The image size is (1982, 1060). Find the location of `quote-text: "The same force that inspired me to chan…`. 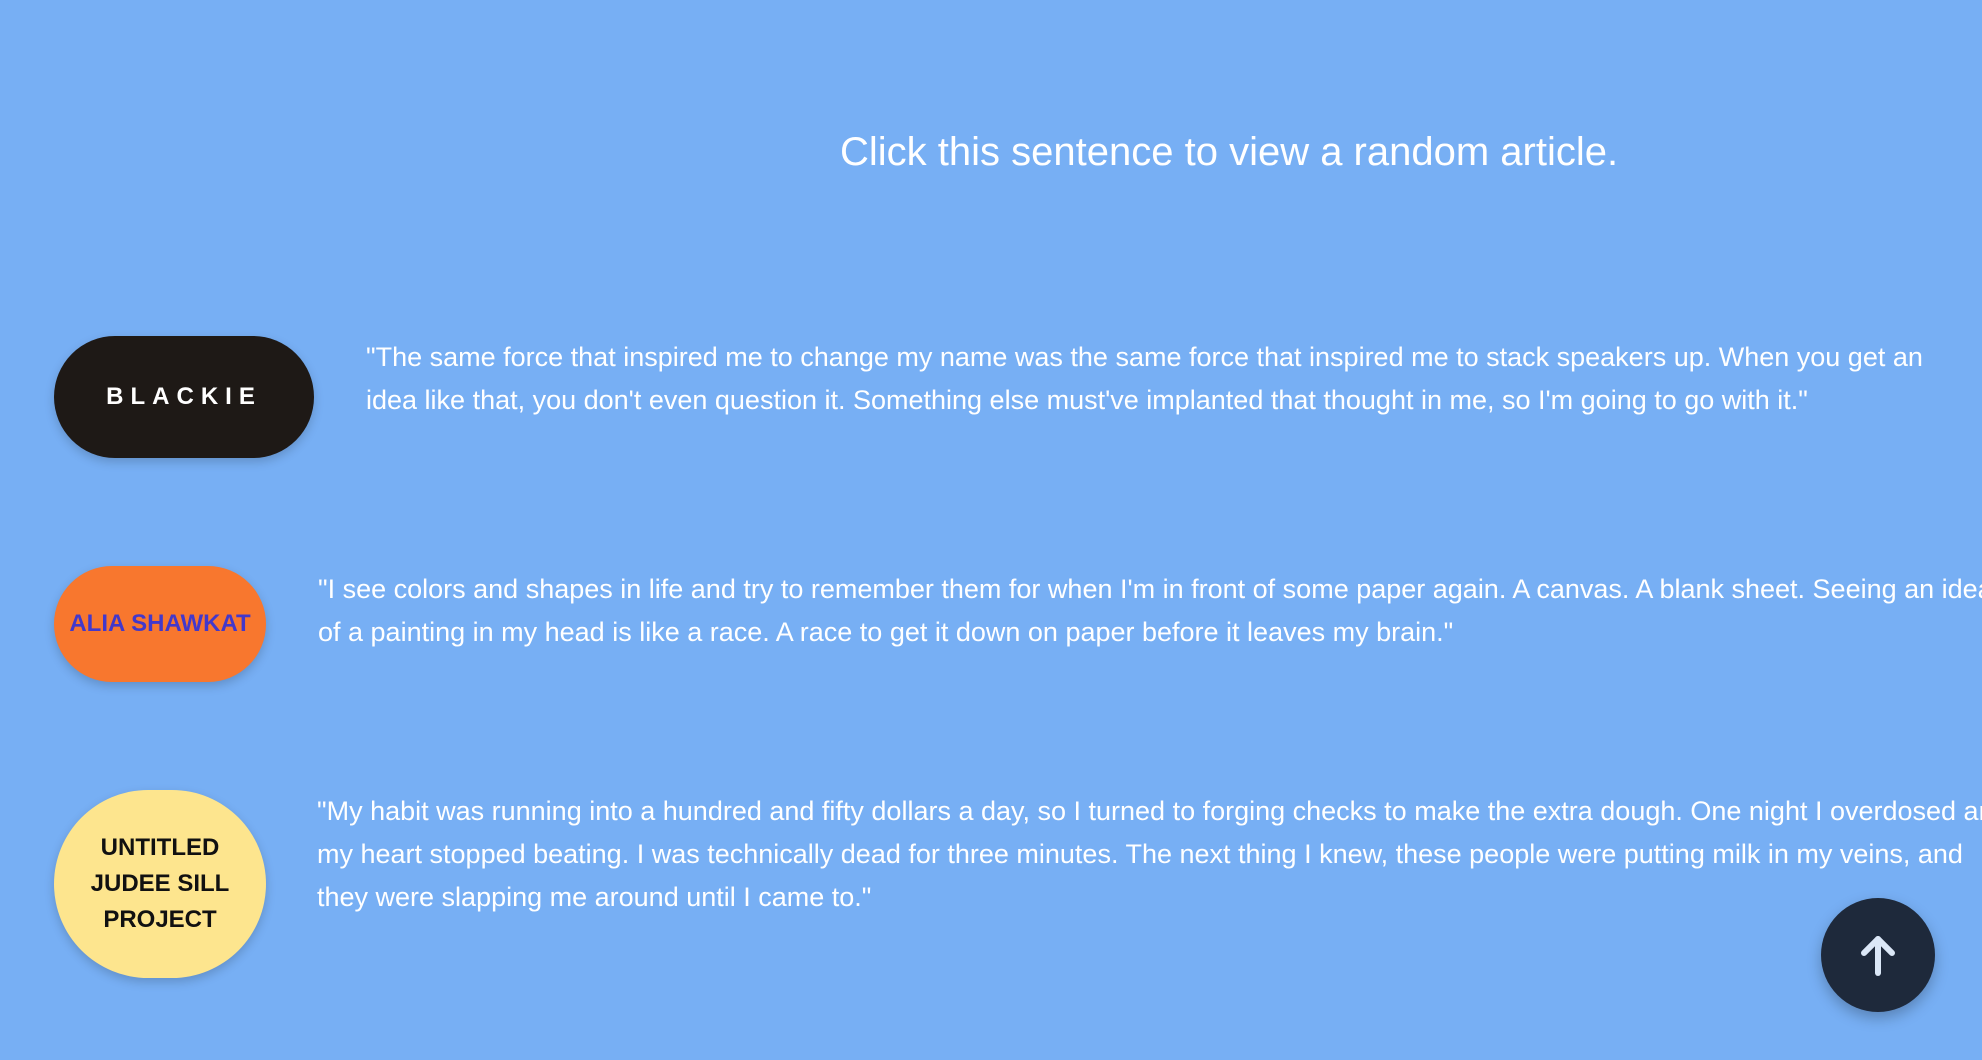

quote-text: "The same force that inspired me to chan… is located at coordinates (1144, 378).